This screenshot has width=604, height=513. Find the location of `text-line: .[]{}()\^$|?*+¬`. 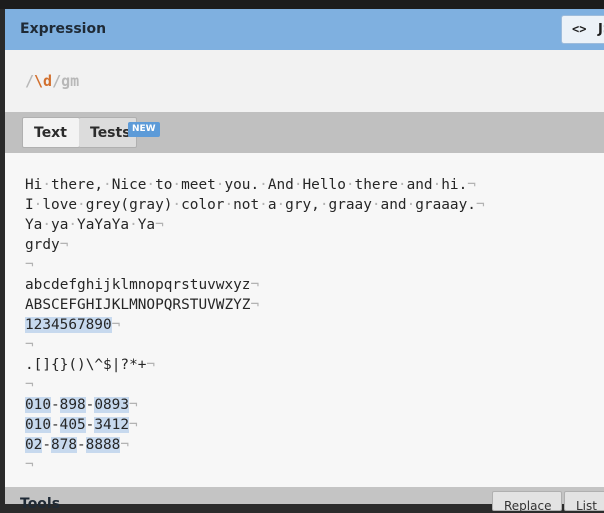

text-line: .[]{}()\^$|?*+¬ is located at coordinates (90, 365).